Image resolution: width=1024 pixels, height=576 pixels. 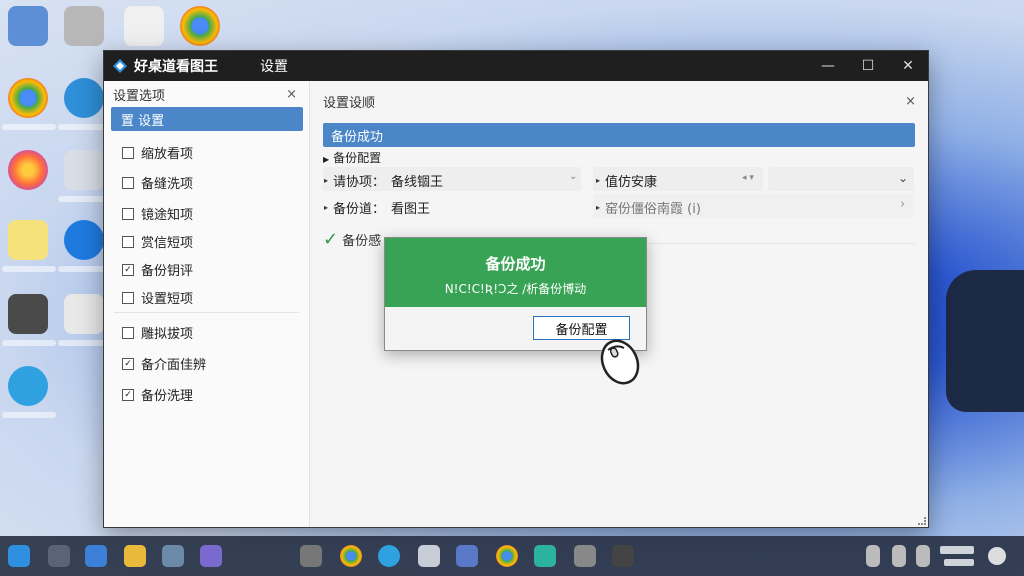 What do you see at coordinates (139, 96) in the screenshot?
I see `sidebar-title: 设置选项` at bounding box center [139, 96].